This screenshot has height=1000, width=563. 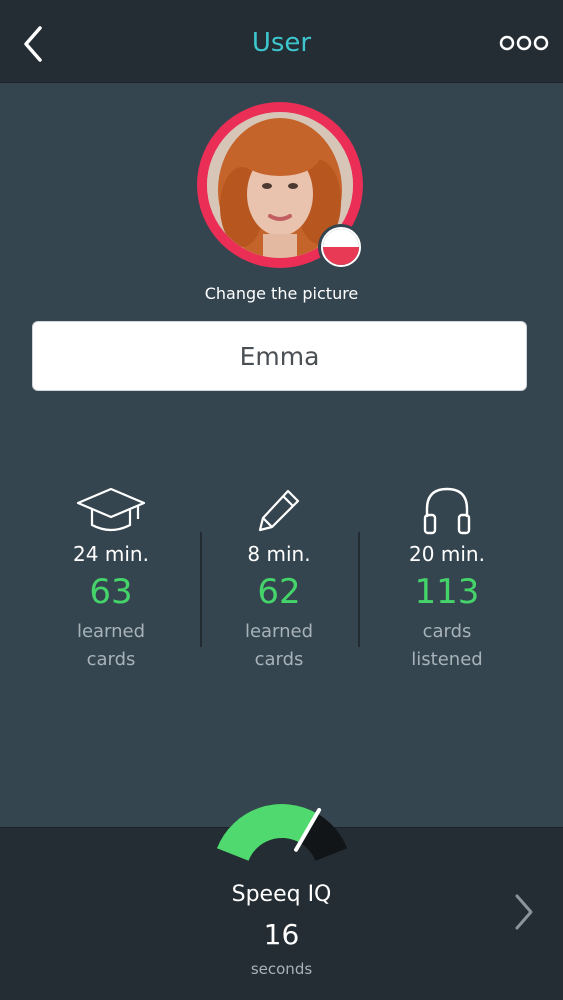 I want to click on name-field, so click(x=279, y=356).